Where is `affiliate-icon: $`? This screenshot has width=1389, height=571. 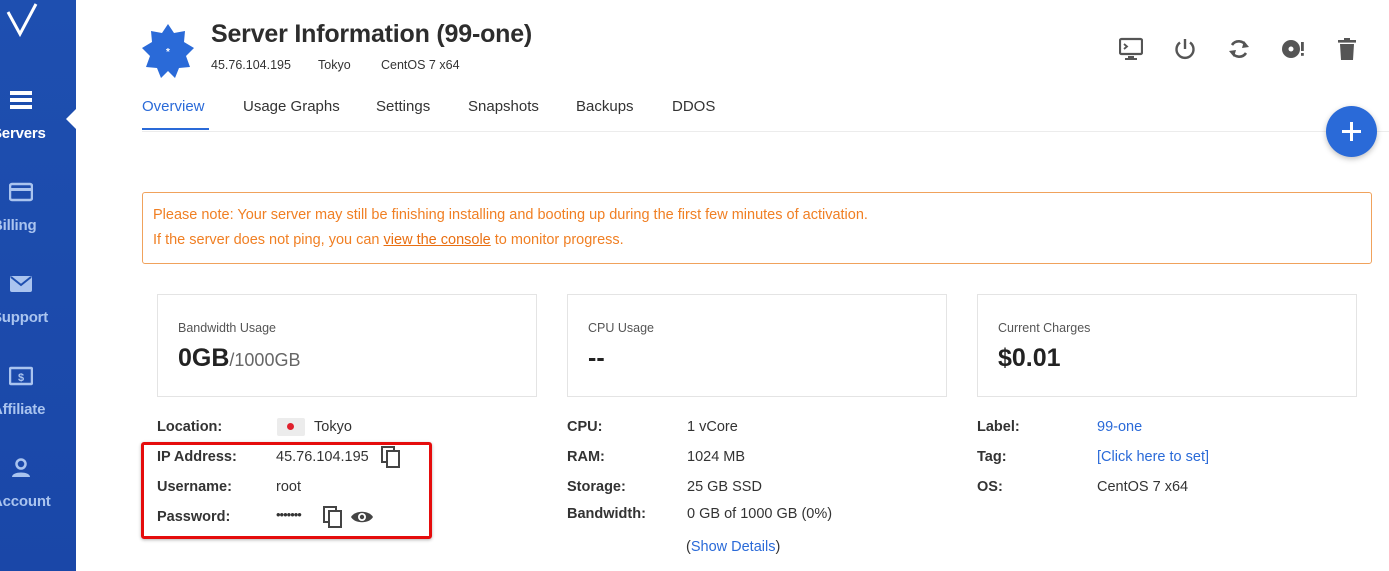 affiliate-icon: $ is located at coordinates (21, 376).